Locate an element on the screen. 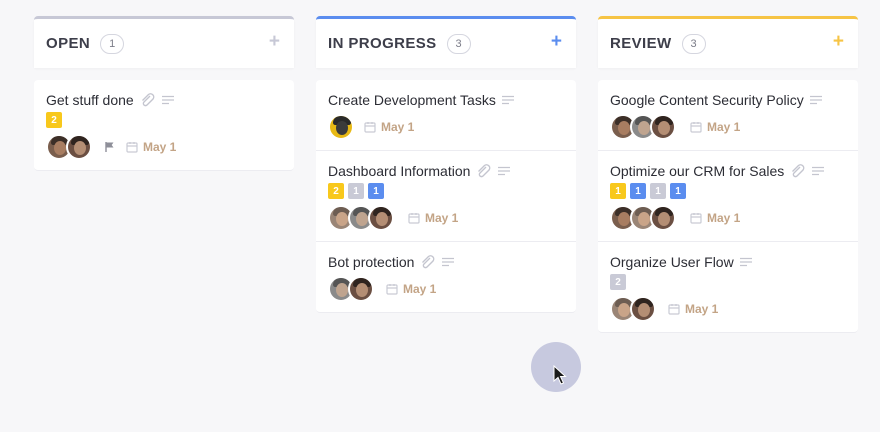 This screenshot has height=432, width=880. column-header: REVIEW 3 + is located at coordinates (728, 42).